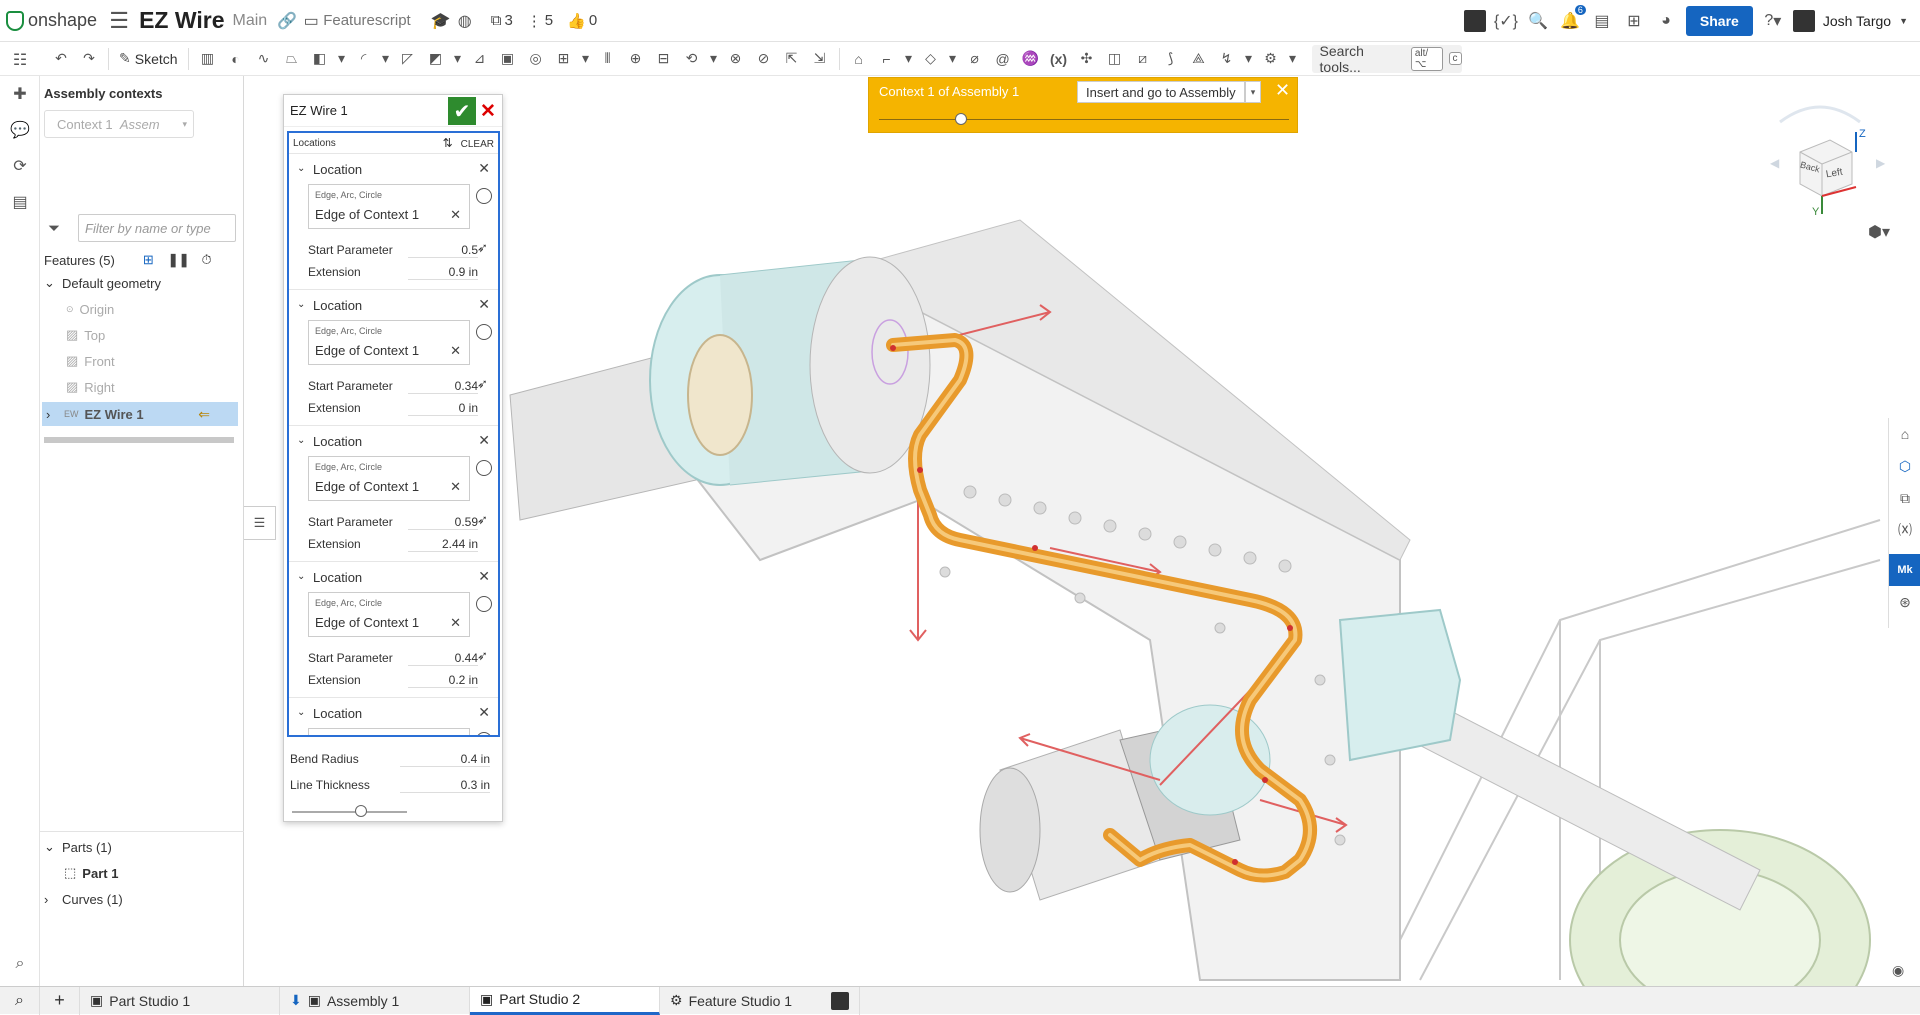 This screenshot has width=1920, height=1015. Describe the element at coordinates (54, 228) in the screenshot. I see `filter-icon: ⏷` at that location.